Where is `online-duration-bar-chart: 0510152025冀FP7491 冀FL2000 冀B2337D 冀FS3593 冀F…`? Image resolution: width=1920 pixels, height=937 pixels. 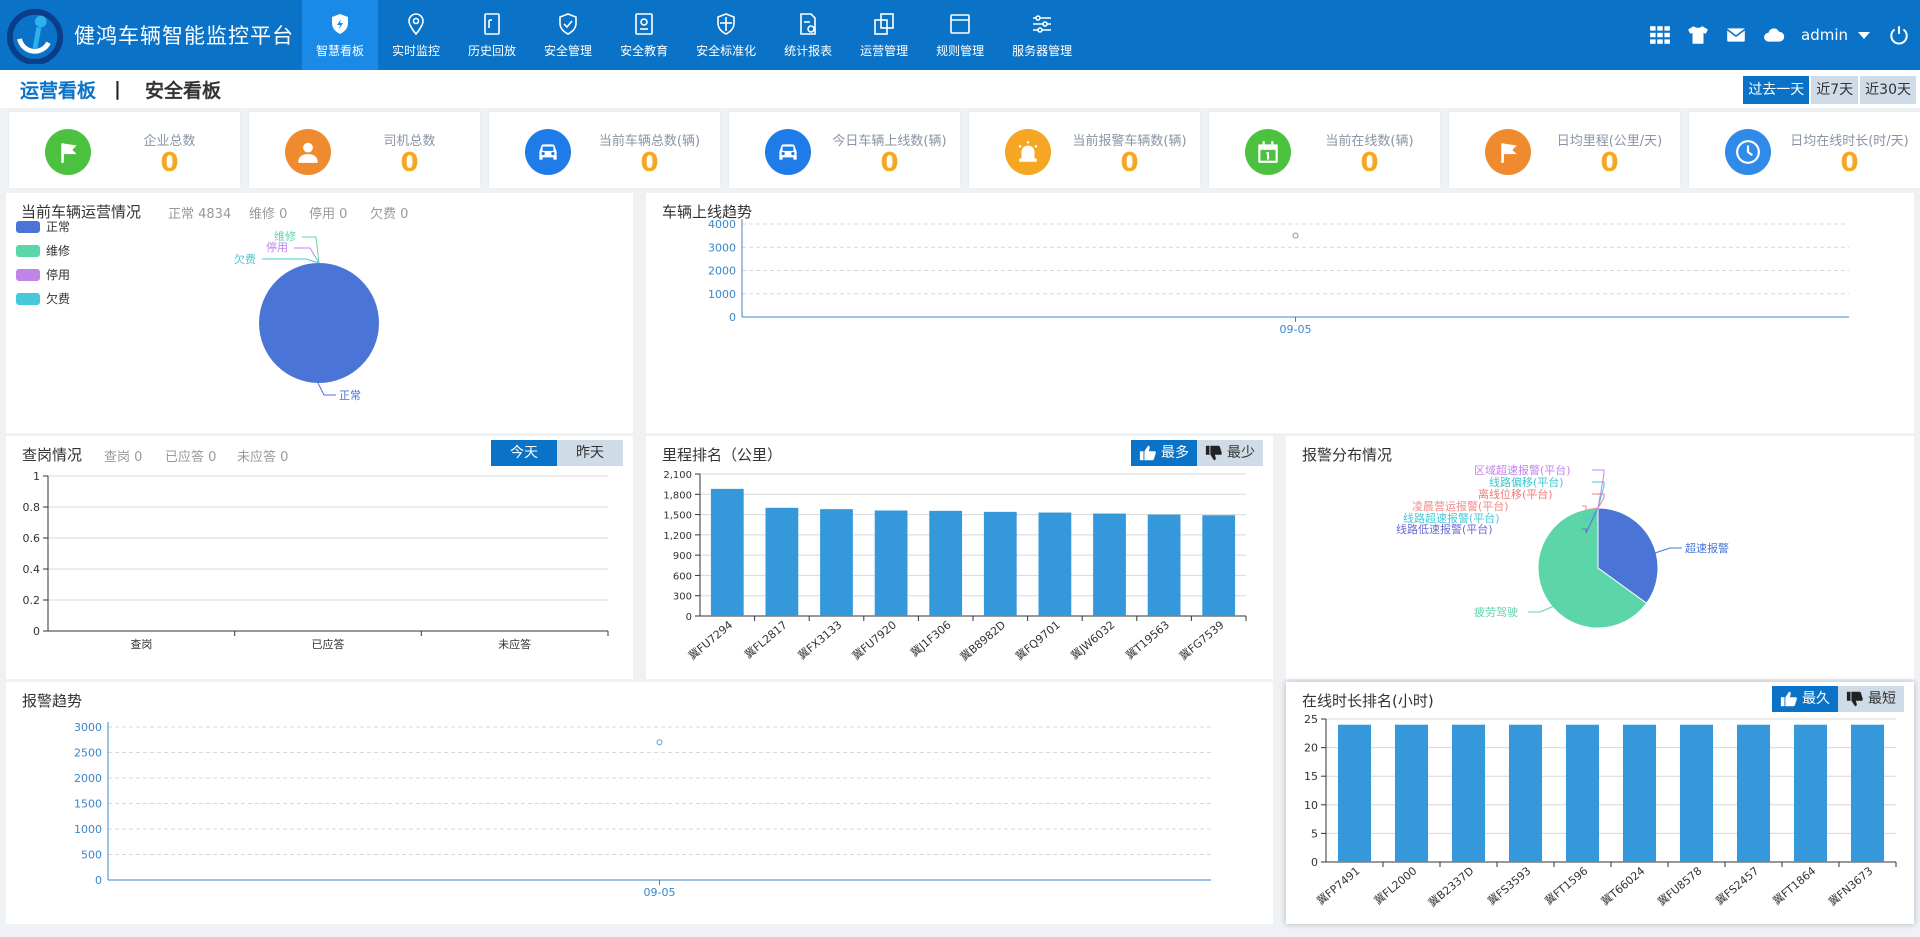 online-duration-bar-chart: 0510152025冀FP7491 冀FL2000 冀B2337D 冀FS3593 冀F… is located at coordinates (1600, 811).